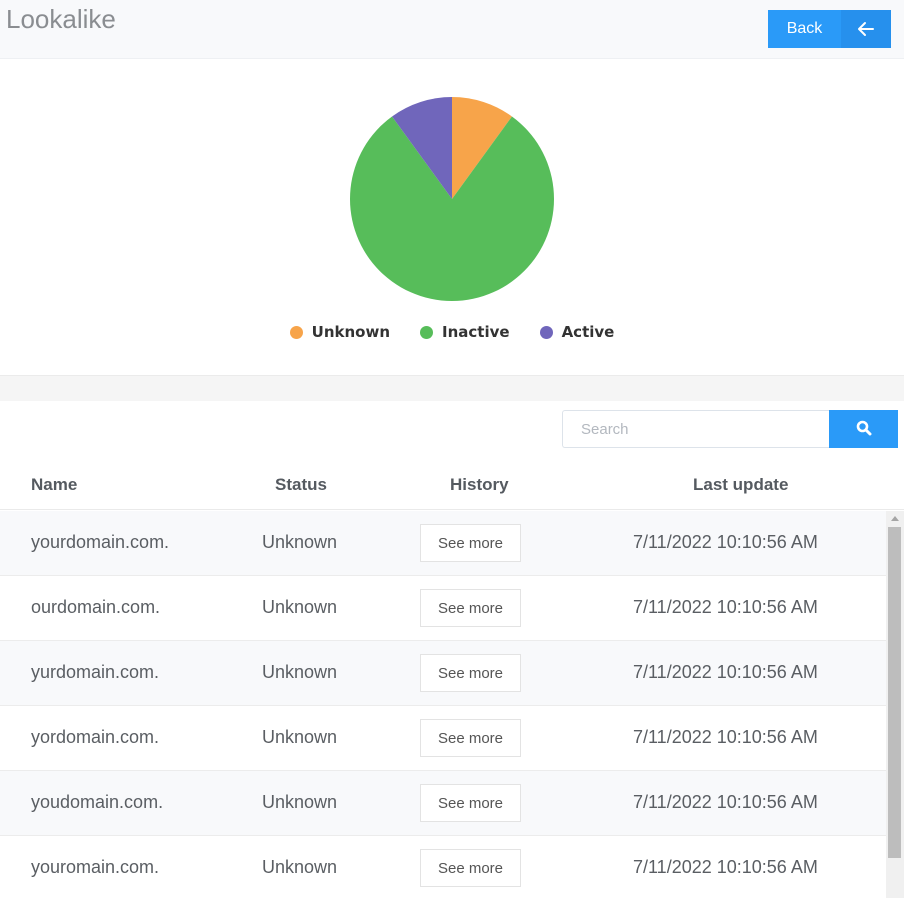 This screenshot has width=904, height=898. I want to click on table-scrollbar, so click(895, 704).